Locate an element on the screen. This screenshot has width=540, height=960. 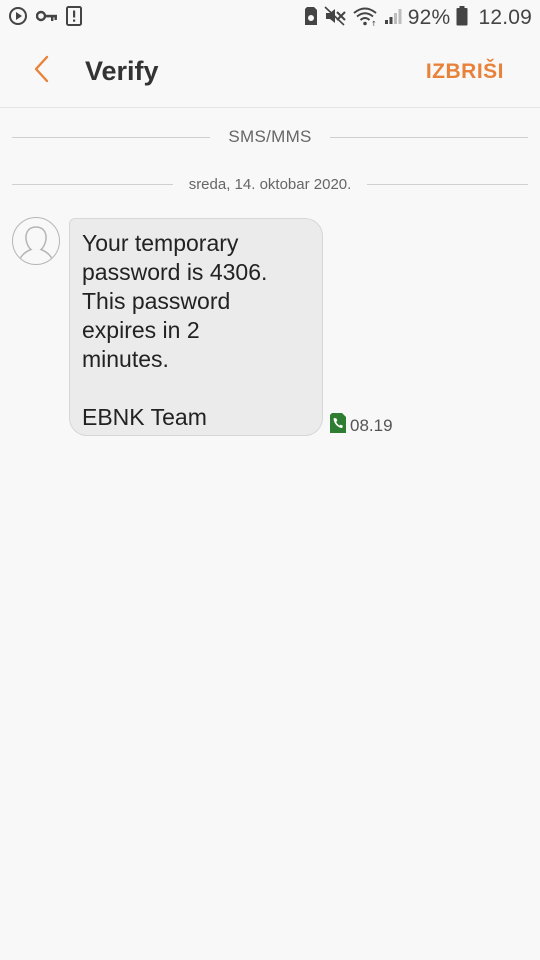
vpn-key-icon is located at coordinates (46, 18).